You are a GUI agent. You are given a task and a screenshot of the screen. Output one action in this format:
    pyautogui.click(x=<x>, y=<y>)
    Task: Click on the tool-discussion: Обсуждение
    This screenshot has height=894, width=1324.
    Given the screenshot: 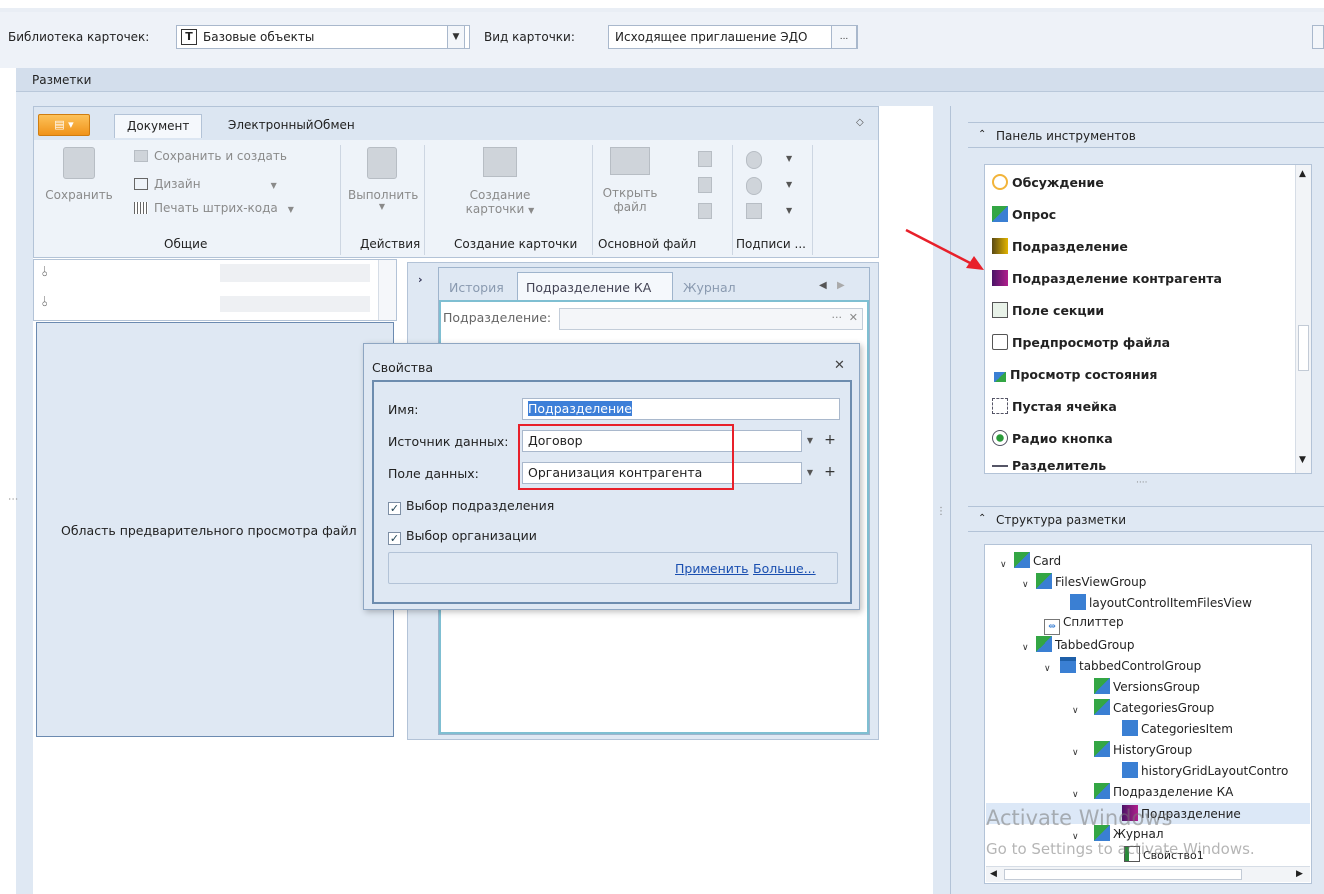 What is the action you would take?
    pyautogui.click(x=1048, y=183)
    